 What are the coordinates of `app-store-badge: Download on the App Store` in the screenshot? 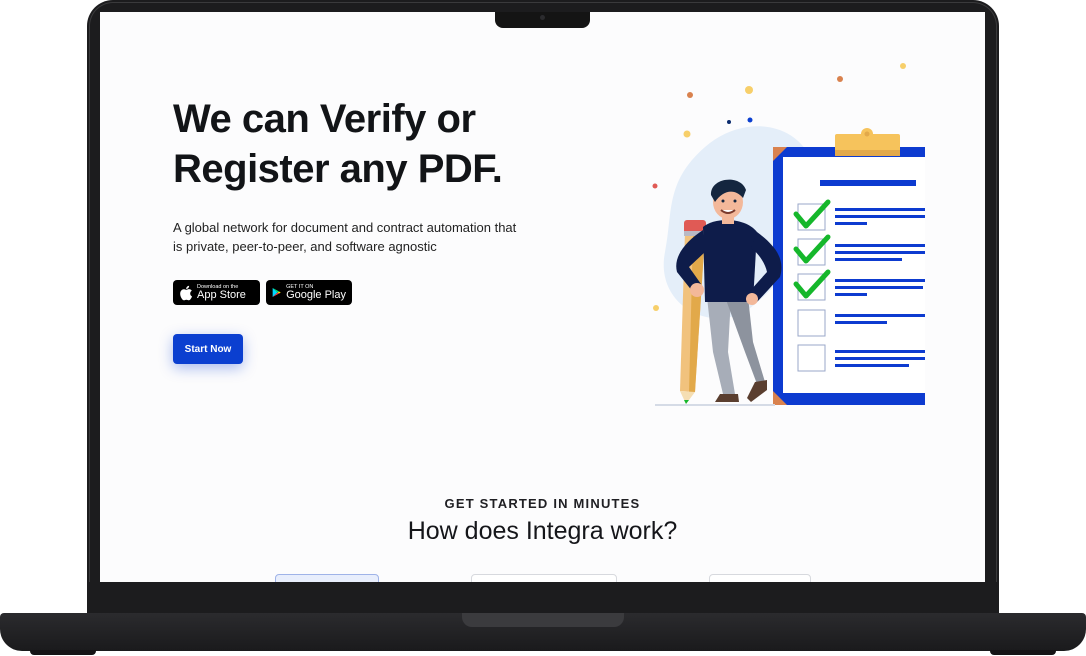 It's located at (216, 292).